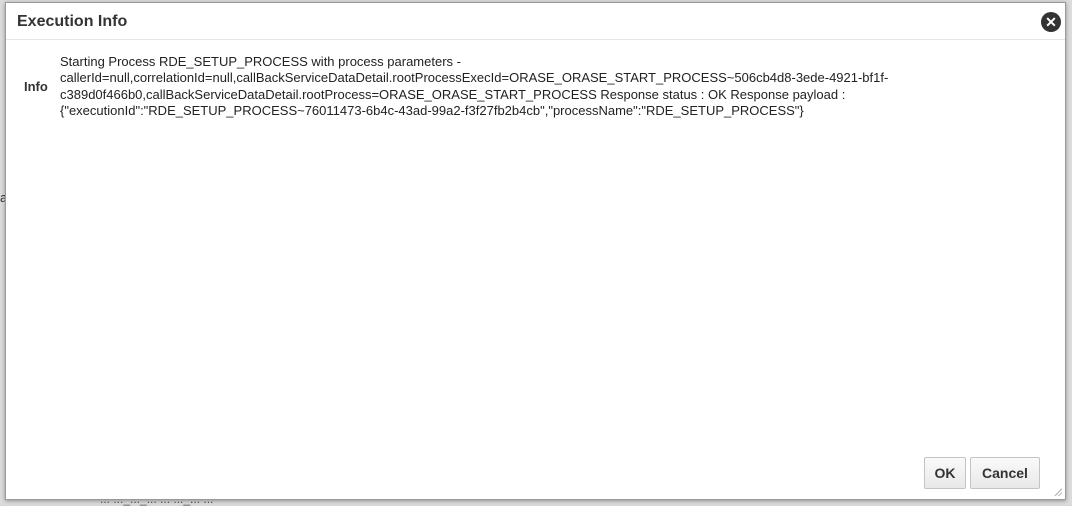 This screenshot has height=506, width=1072. What do you see at coordinates (945, 473) in the screenshot?
I see `ok-button: OK` at bounding box center [945, 473].